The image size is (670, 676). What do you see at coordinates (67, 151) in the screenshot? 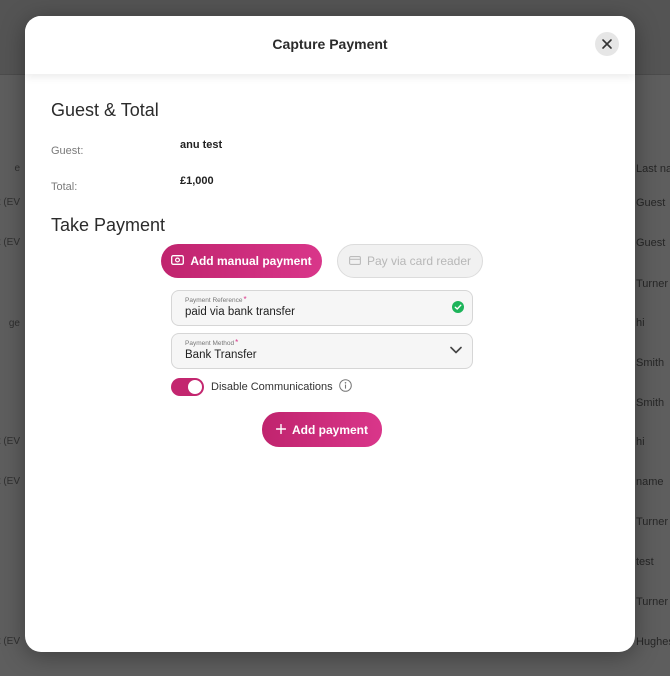
I see `guest-label: Guest:` at bounding box center [67, 151].